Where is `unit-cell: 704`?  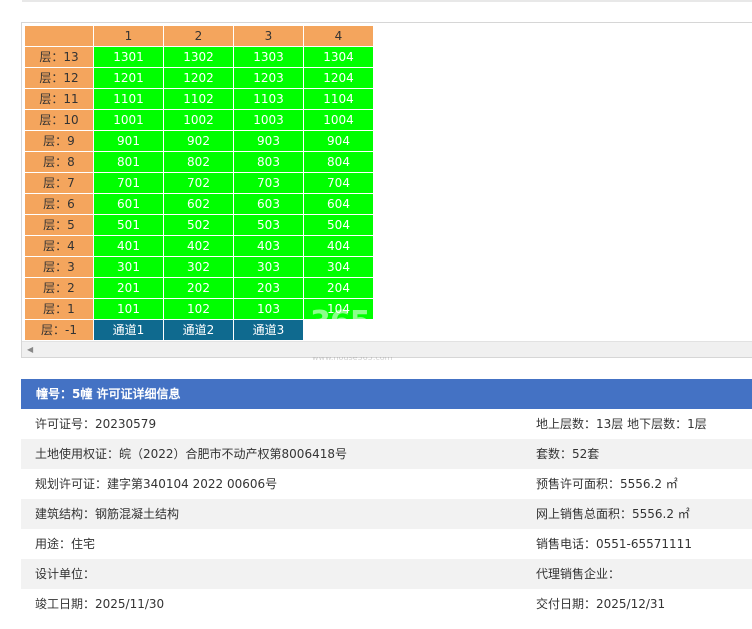 unit-cell: 704 is located at coordinates (338, 183).